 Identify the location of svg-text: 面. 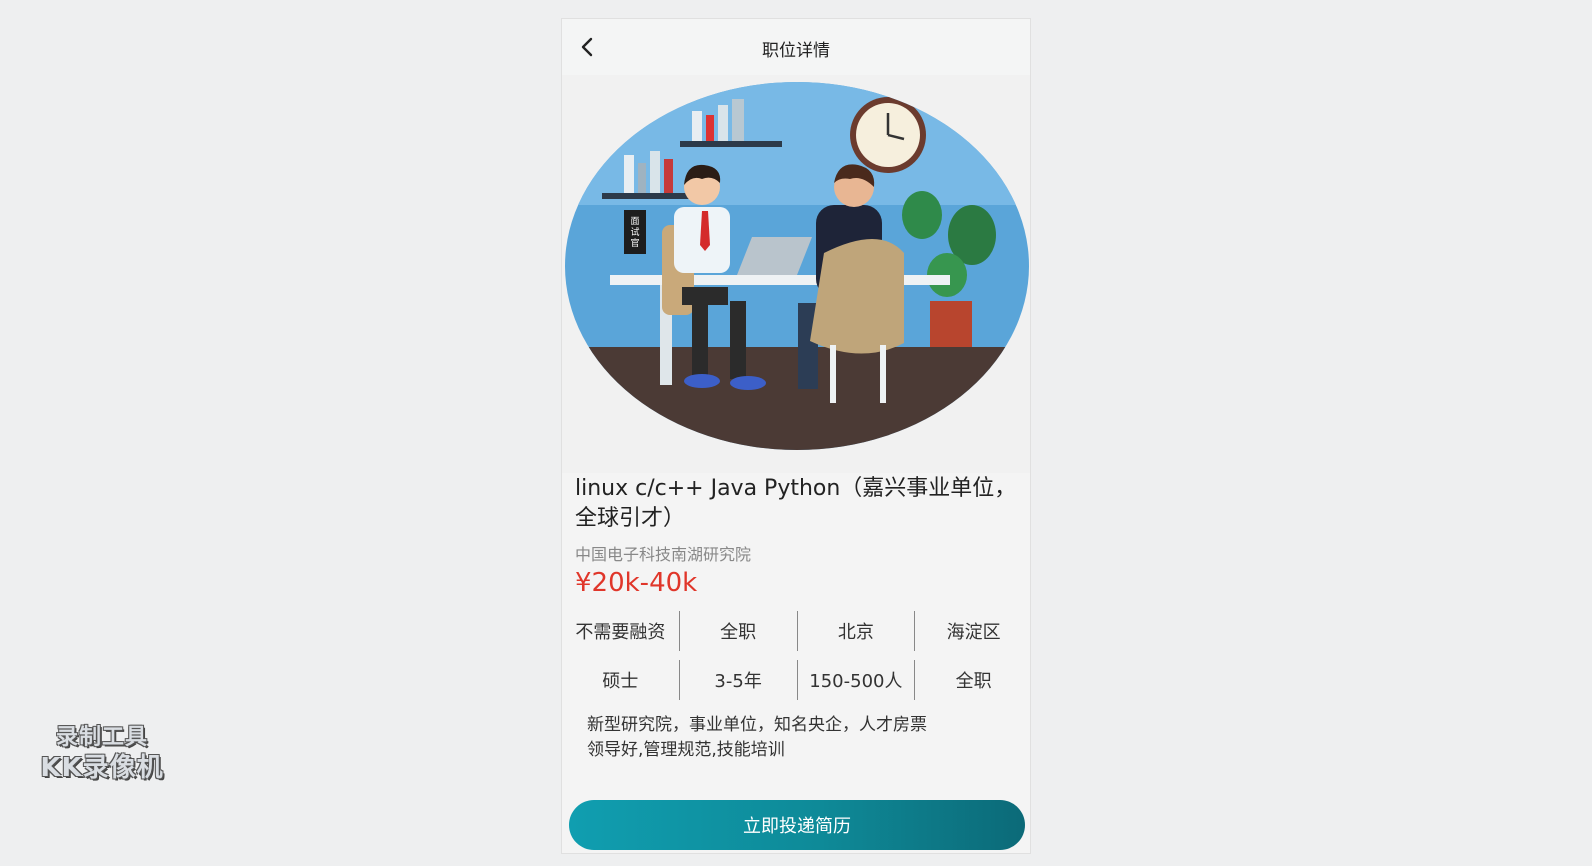
(634, 221).